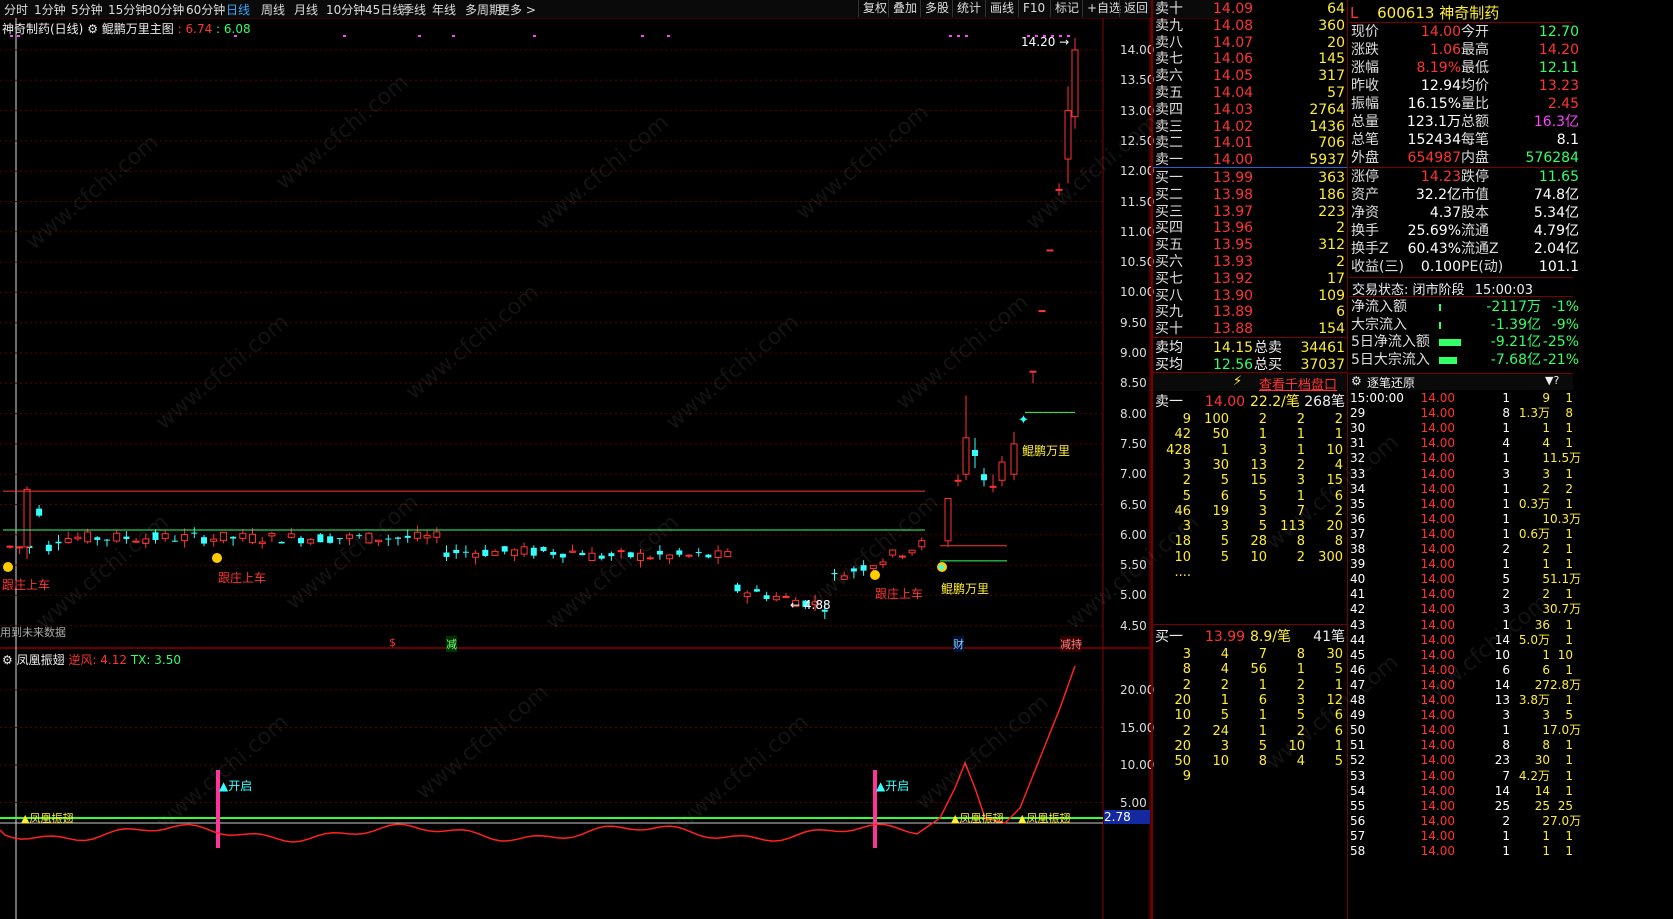 The height and width of the screenshot is (919, 1673). What do you see at coordinates (1461, 381) in the screenshot?
I see `trades-header: ⚙ 逐笔还原 ▼?` at bounding box center [1461, 381].